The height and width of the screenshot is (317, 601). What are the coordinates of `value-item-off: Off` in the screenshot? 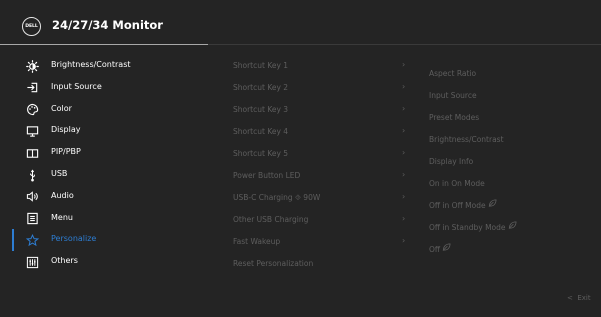 It's located at (440, 244).